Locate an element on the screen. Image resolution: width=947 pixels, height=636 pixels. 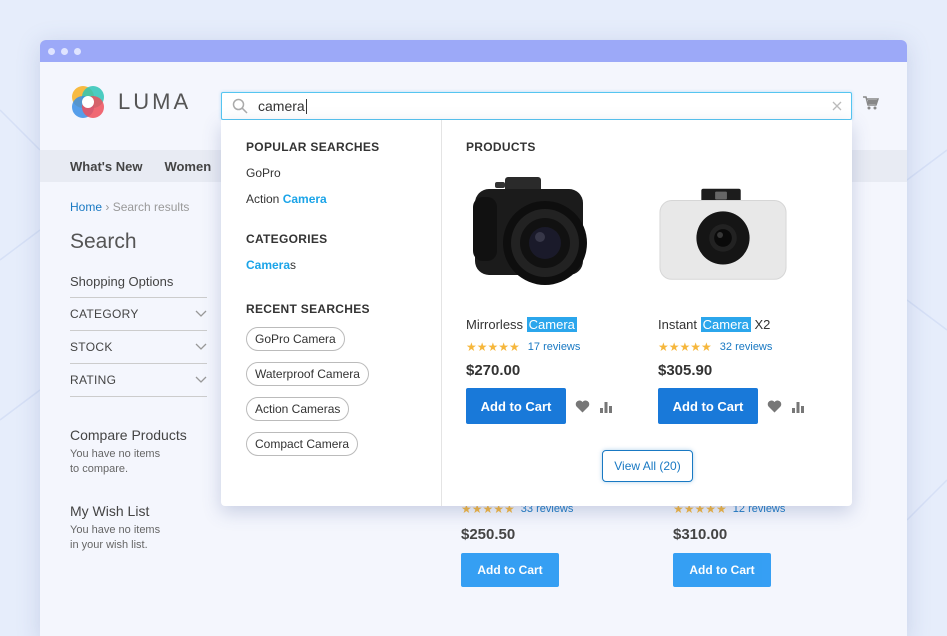
recent-search-pill: Waterproof Camera is located at coordinates (307, 374).